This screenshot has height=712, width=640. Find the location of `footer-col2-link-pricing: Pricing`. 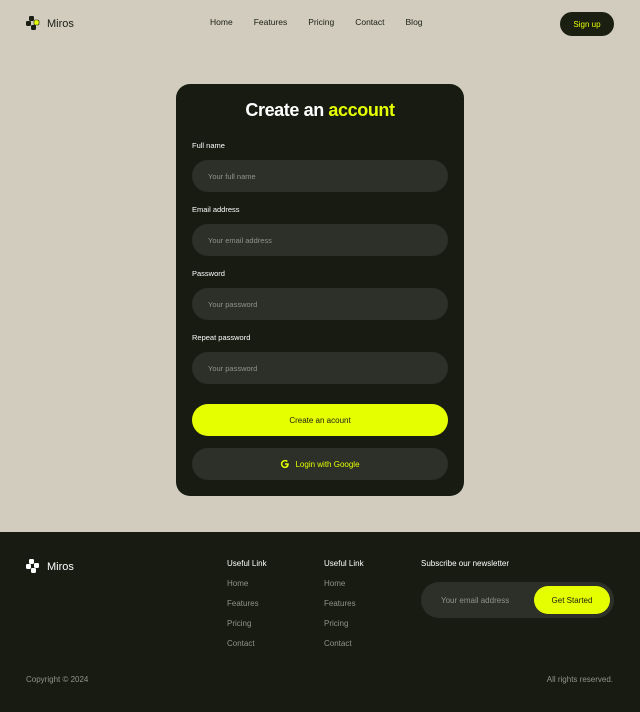

footer-col2-link-pricing: Pricing is located at coordinates (336, 623).